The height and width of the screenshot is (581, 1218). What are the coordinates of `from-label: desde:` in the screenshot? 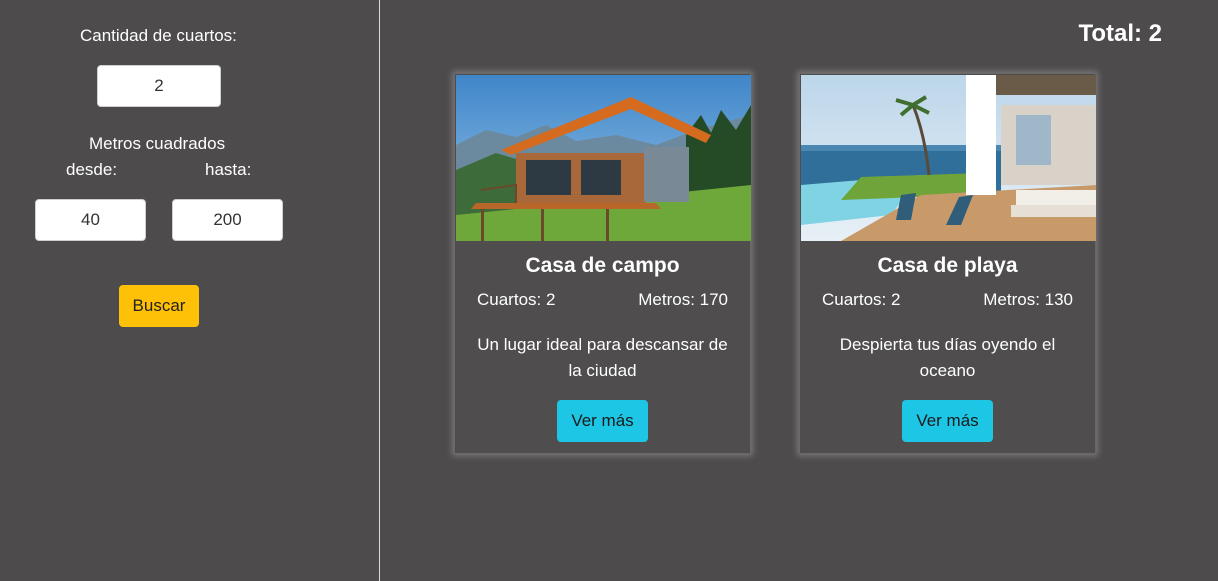 It's located at (92, 169).